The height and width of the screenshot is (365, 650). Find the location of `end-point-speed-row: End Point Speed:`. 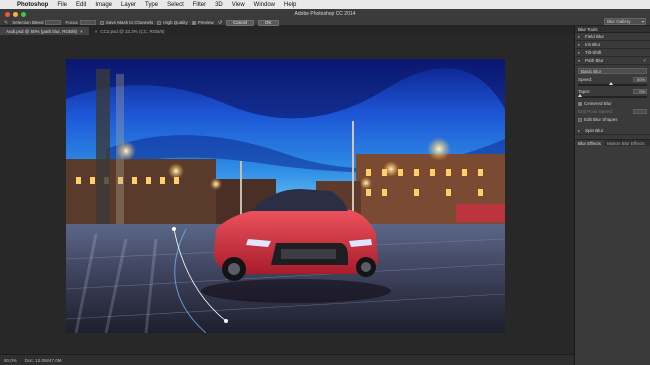

end-point-speed-row: End Point Speed: is located at coordinates (612, 111).